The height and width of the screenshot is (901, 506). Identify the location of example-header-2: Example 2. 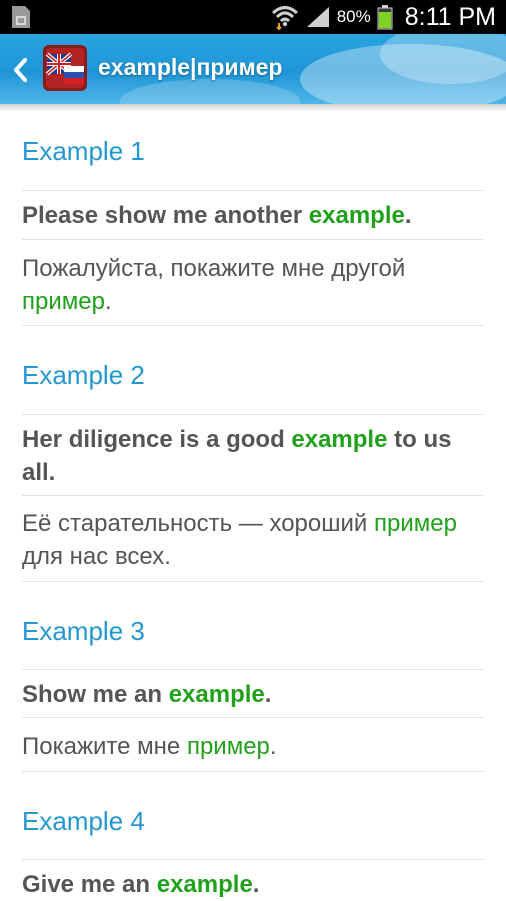
(83, 375).